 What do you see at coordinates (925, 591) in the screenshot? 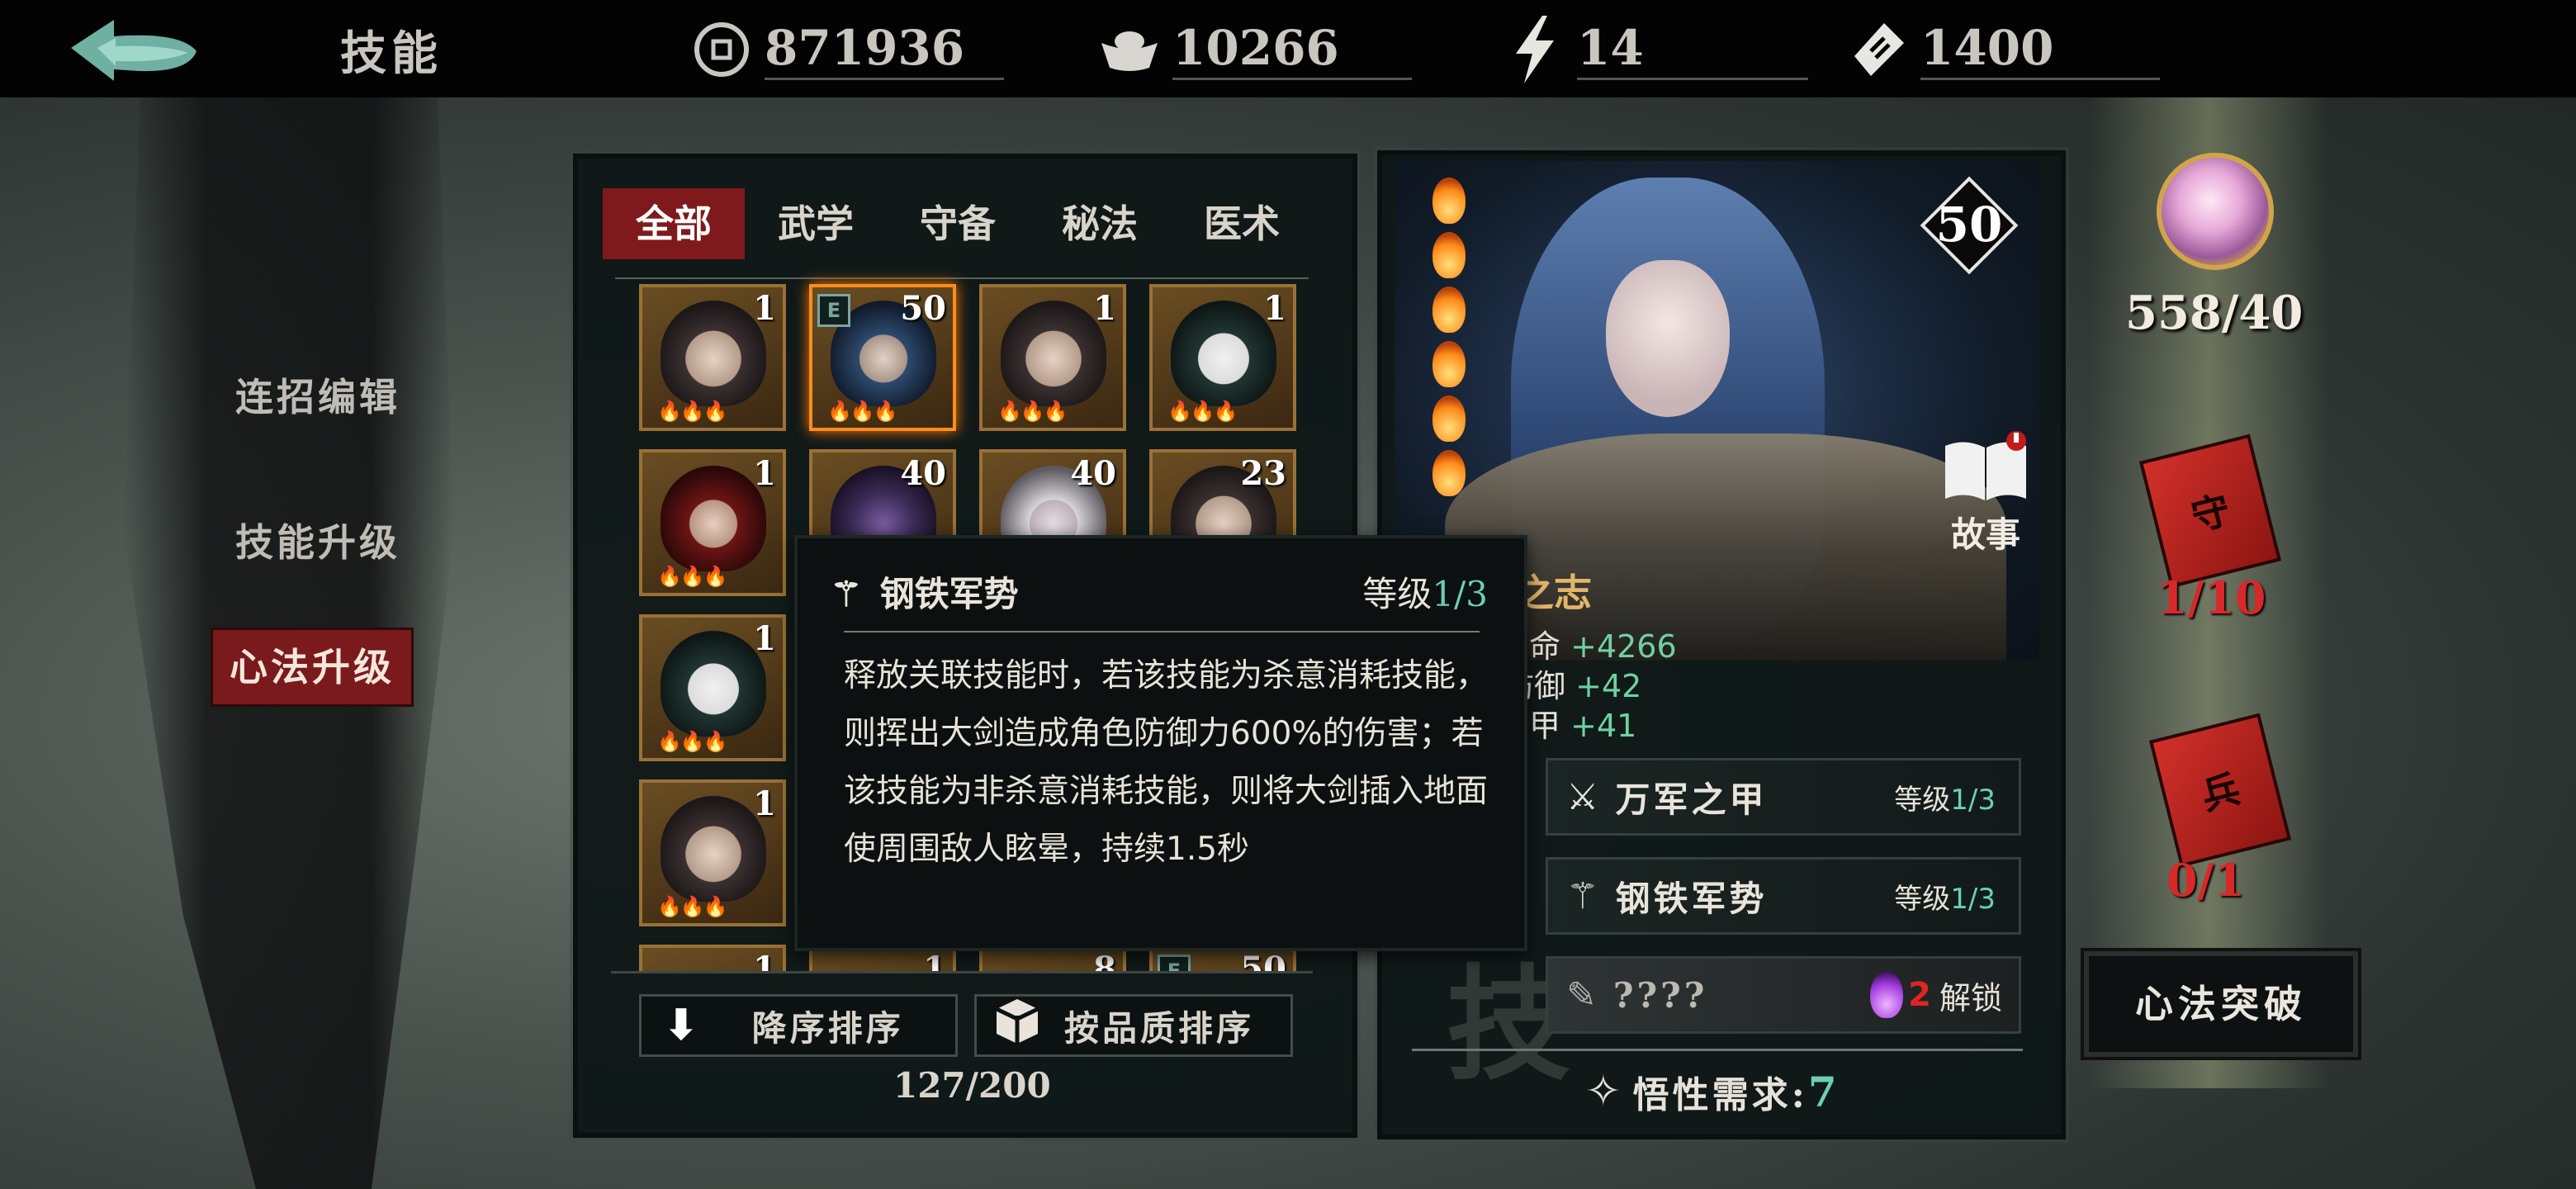
I see `tooltip-title: ⚚ 钢铁军势` at bounding box center [925, 591].